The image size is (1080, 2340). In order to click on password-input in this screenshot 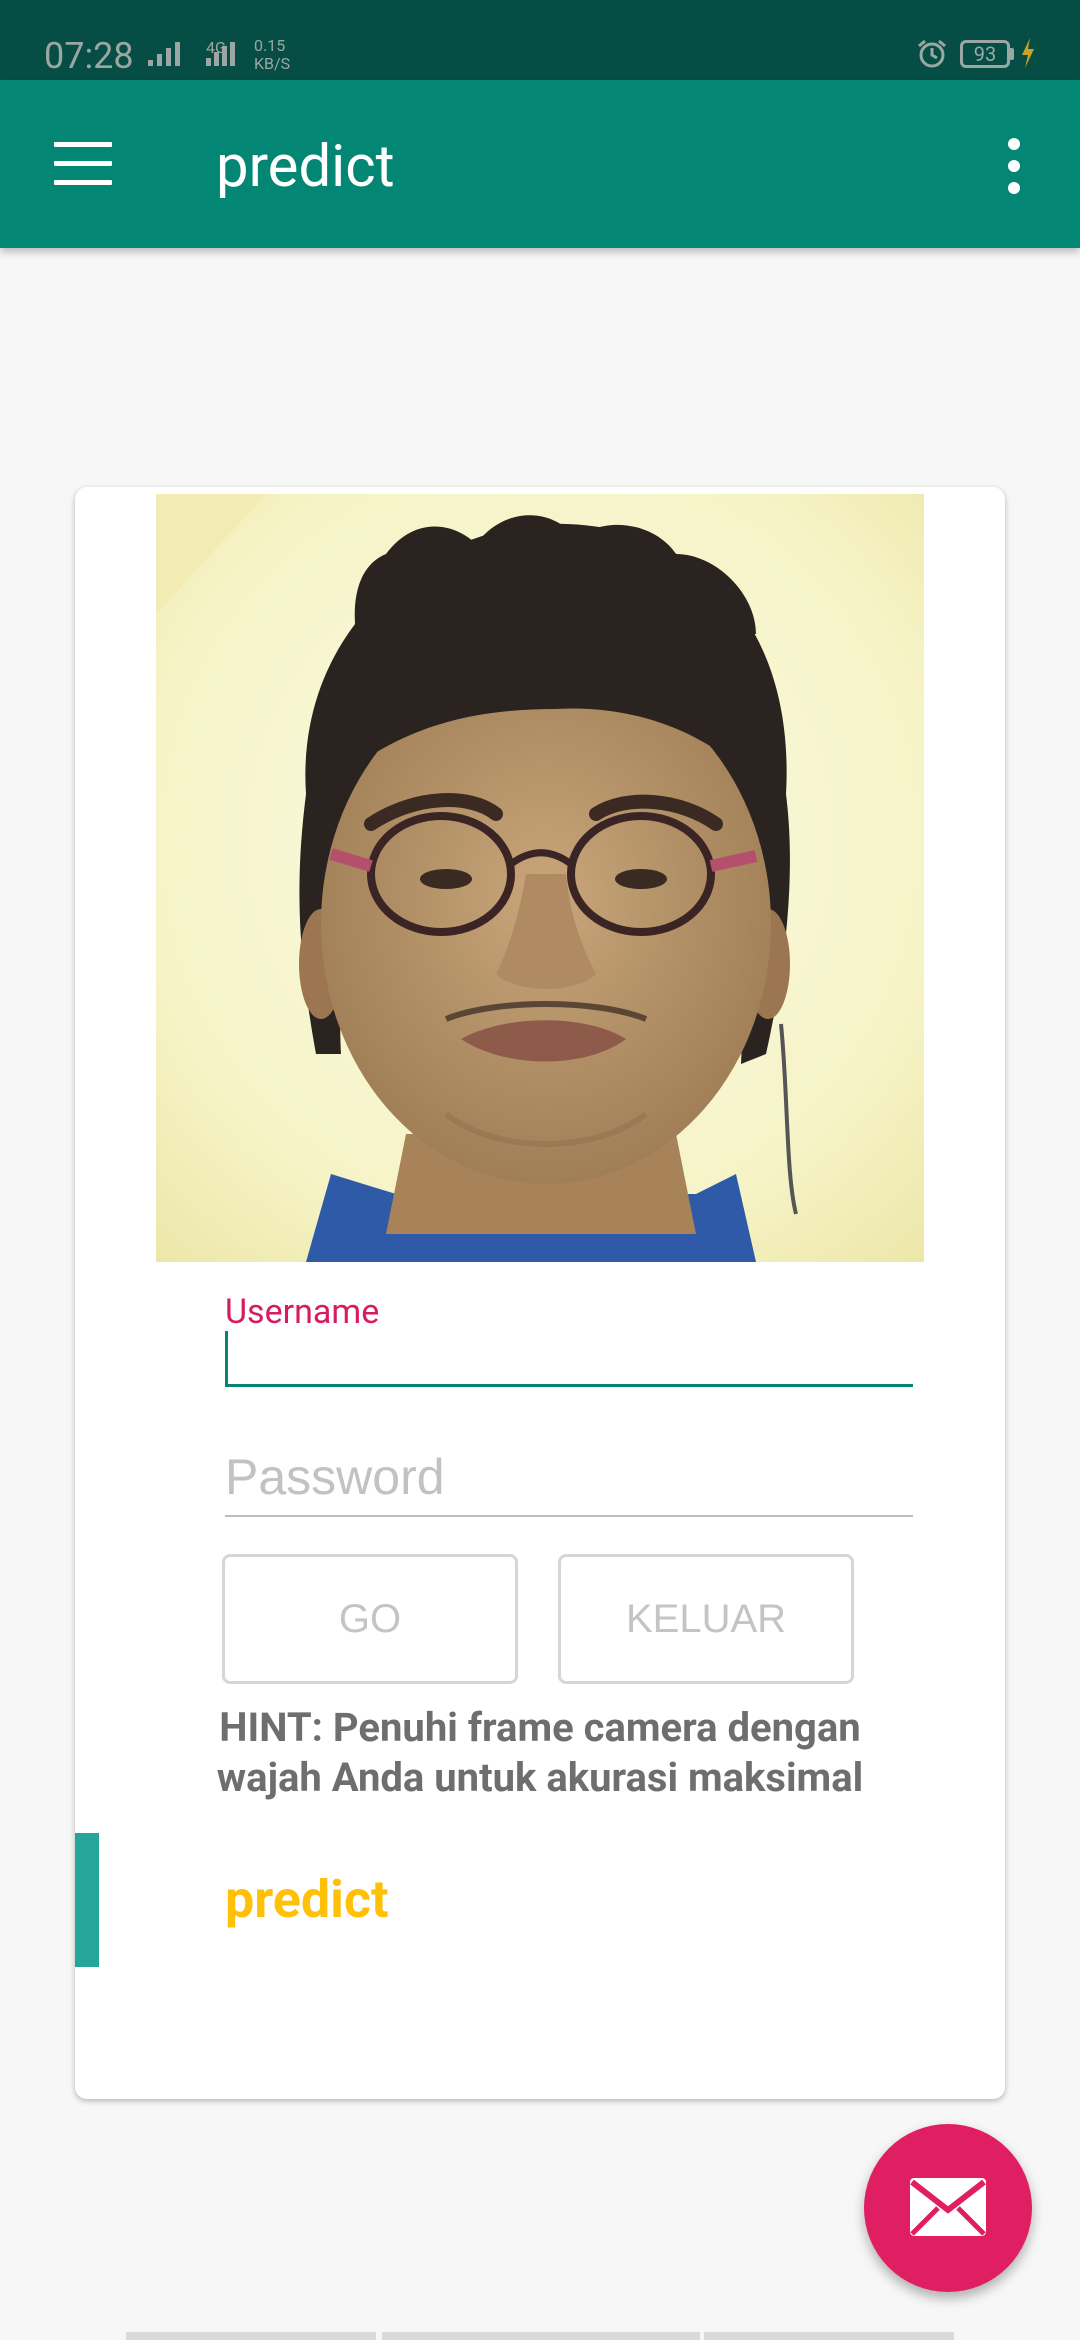, I will do `click(569, 1482)`.